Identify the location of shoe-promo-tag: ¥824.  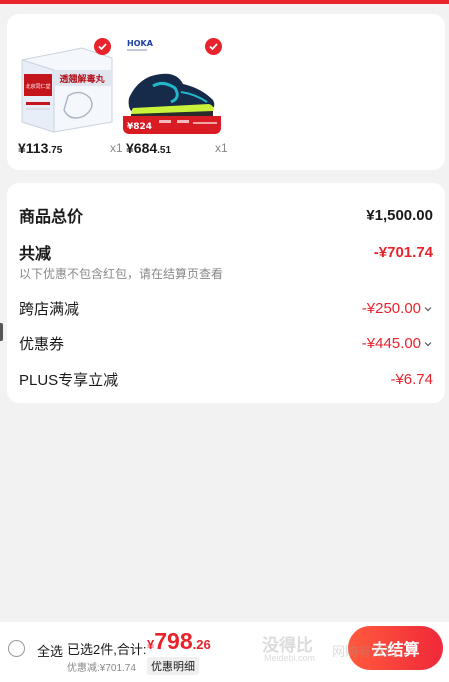
(139, 127).